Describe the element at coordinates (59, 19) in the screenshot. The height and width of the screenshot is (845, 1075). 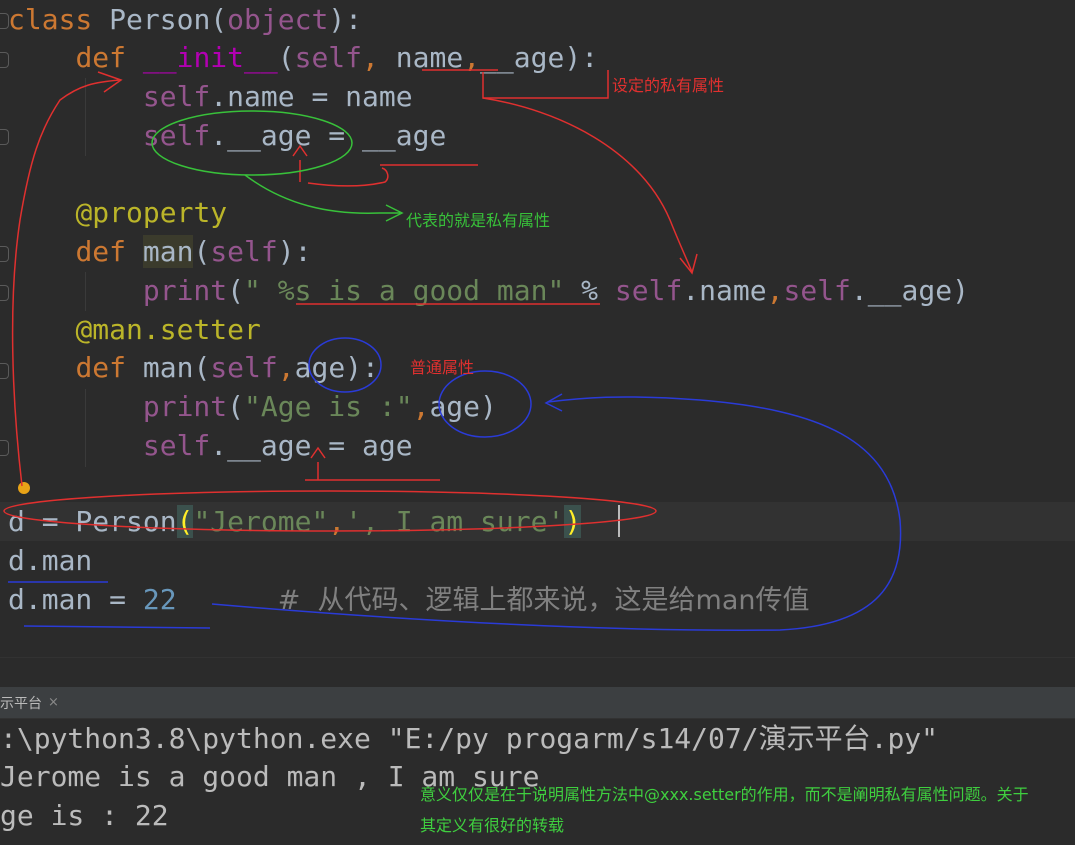
I see `code-token: class` at that location.